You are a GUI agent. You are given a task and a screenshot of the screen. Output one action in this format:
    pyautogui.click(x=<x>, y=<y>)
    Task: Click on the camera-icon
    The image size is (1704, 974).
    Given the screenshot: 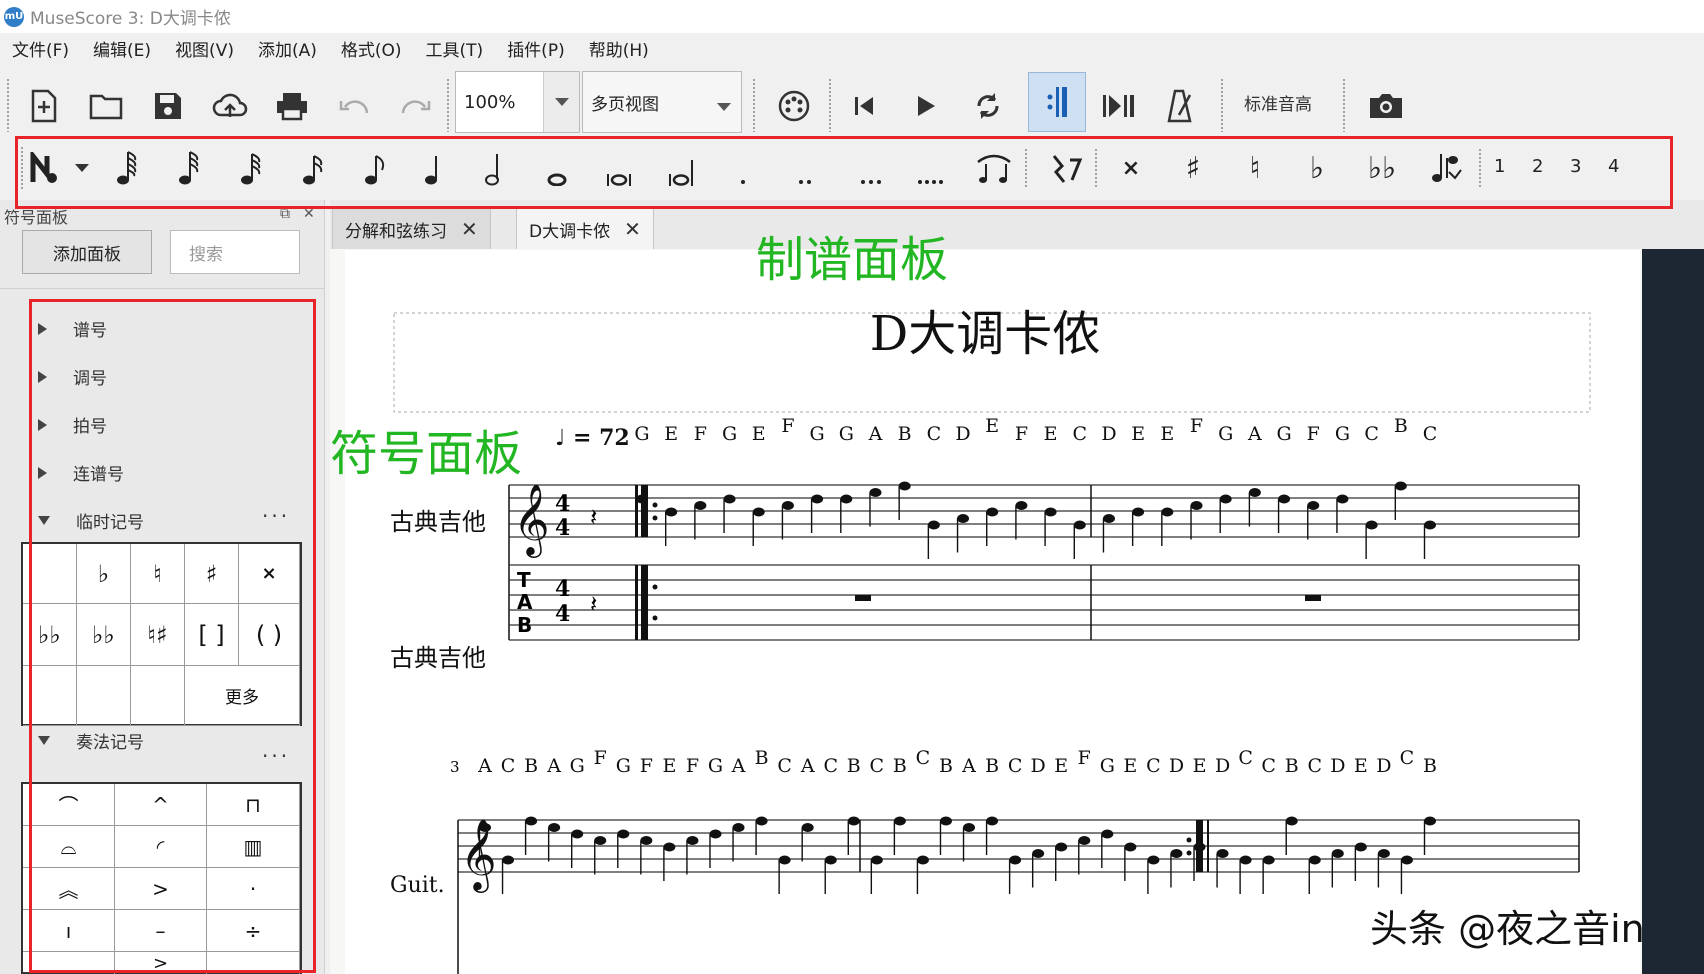 What is the action you would take?
    pyautogui.click(x=1386, y=106)
    